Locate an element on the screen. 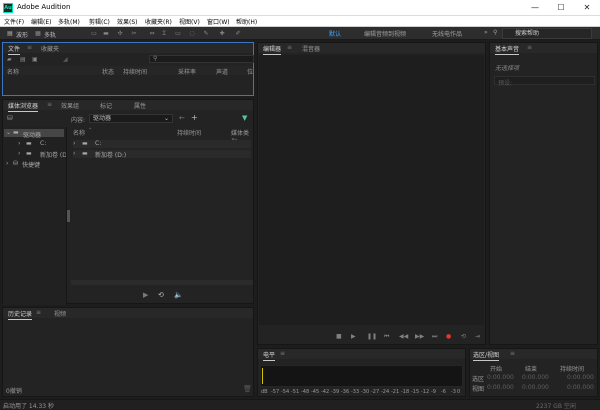  spectral-display-icon: ▭ is located at coordinates (94, 33).